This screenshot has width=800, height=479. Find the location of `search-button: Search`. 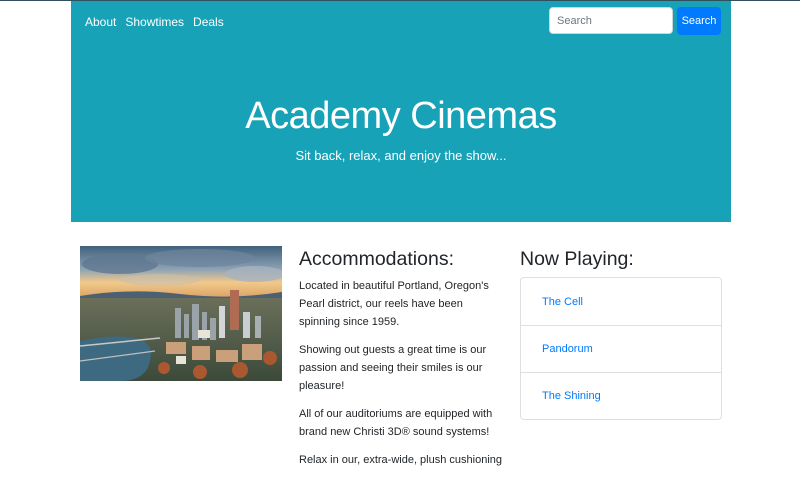

search-button: Search is located at coordinates (699, 21).